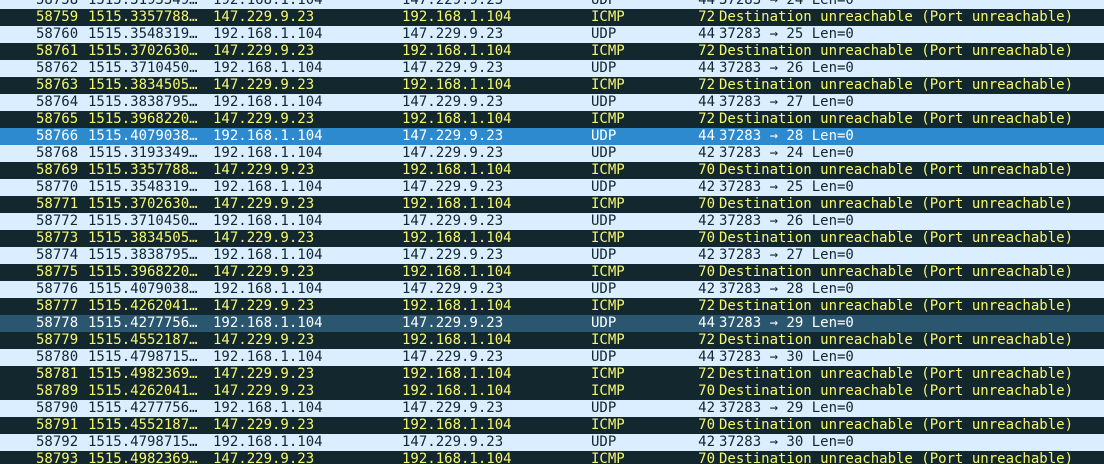 The image size is (1104, 464). I want to click on packet-number: 58773, so click(57, 238).